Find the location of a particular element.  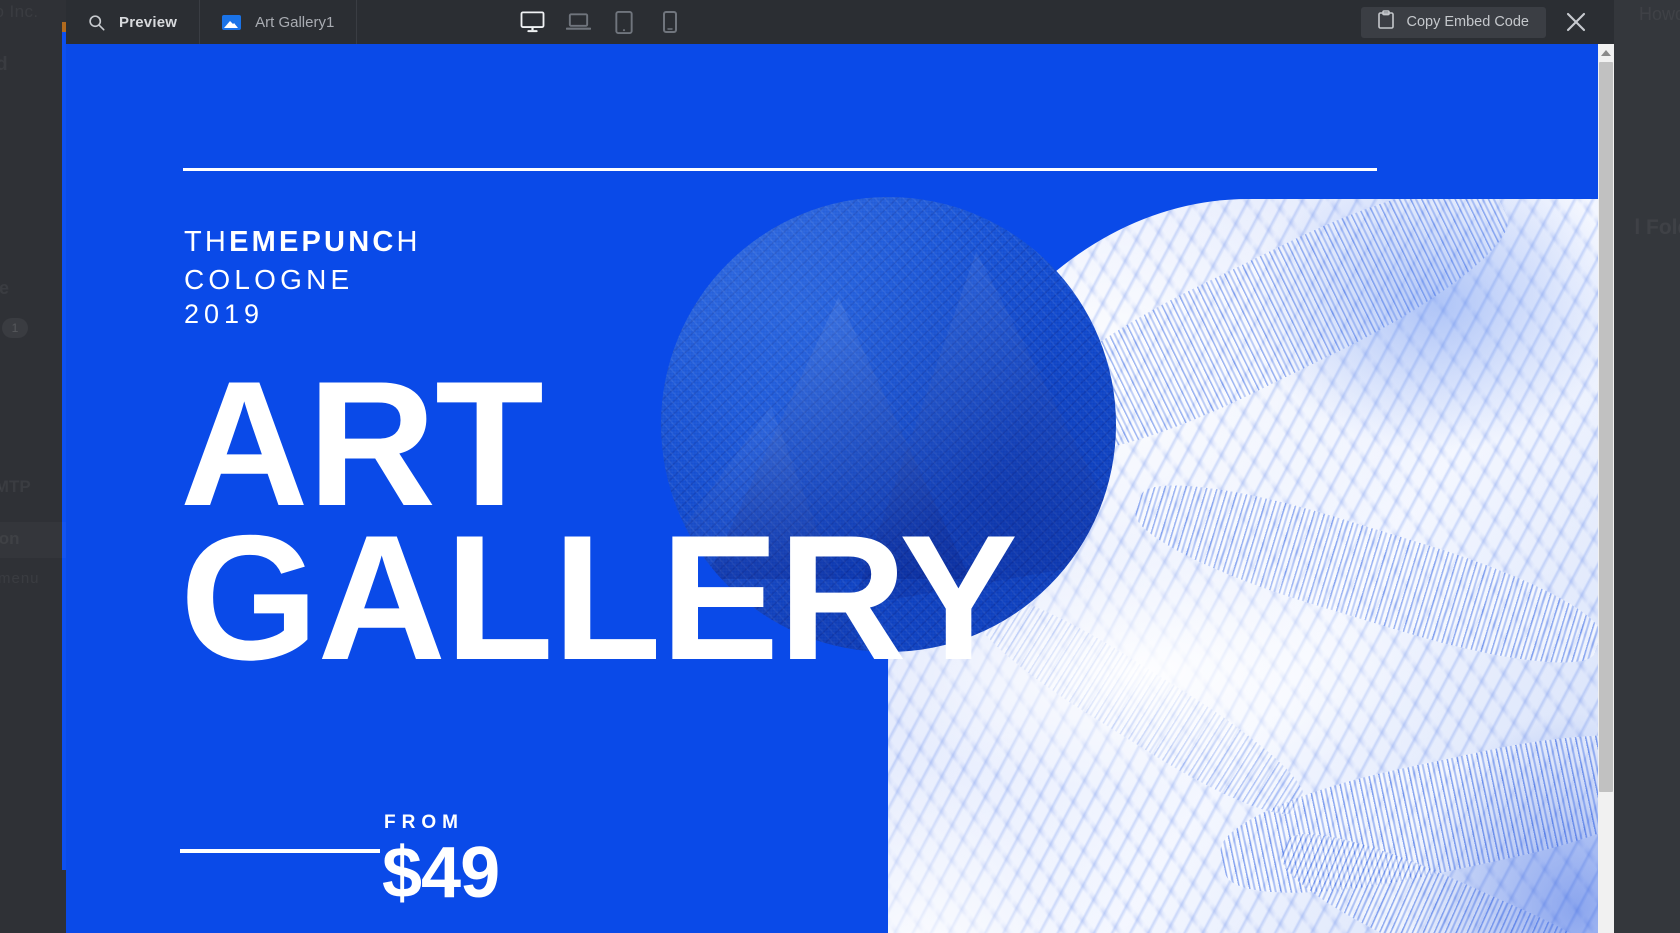

device-preview-group is located at coordinates (601, 22).